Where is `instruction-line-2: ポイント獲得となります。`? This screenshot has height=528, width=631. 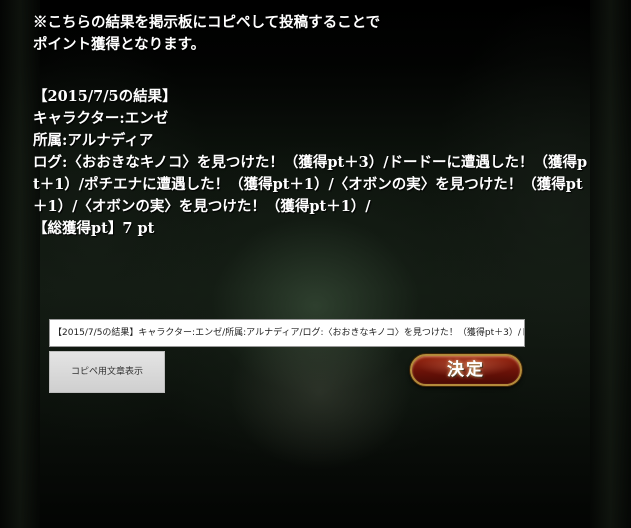
instruction-line-2: ポイント獲得となります。 is located at coordinates (119, 44).